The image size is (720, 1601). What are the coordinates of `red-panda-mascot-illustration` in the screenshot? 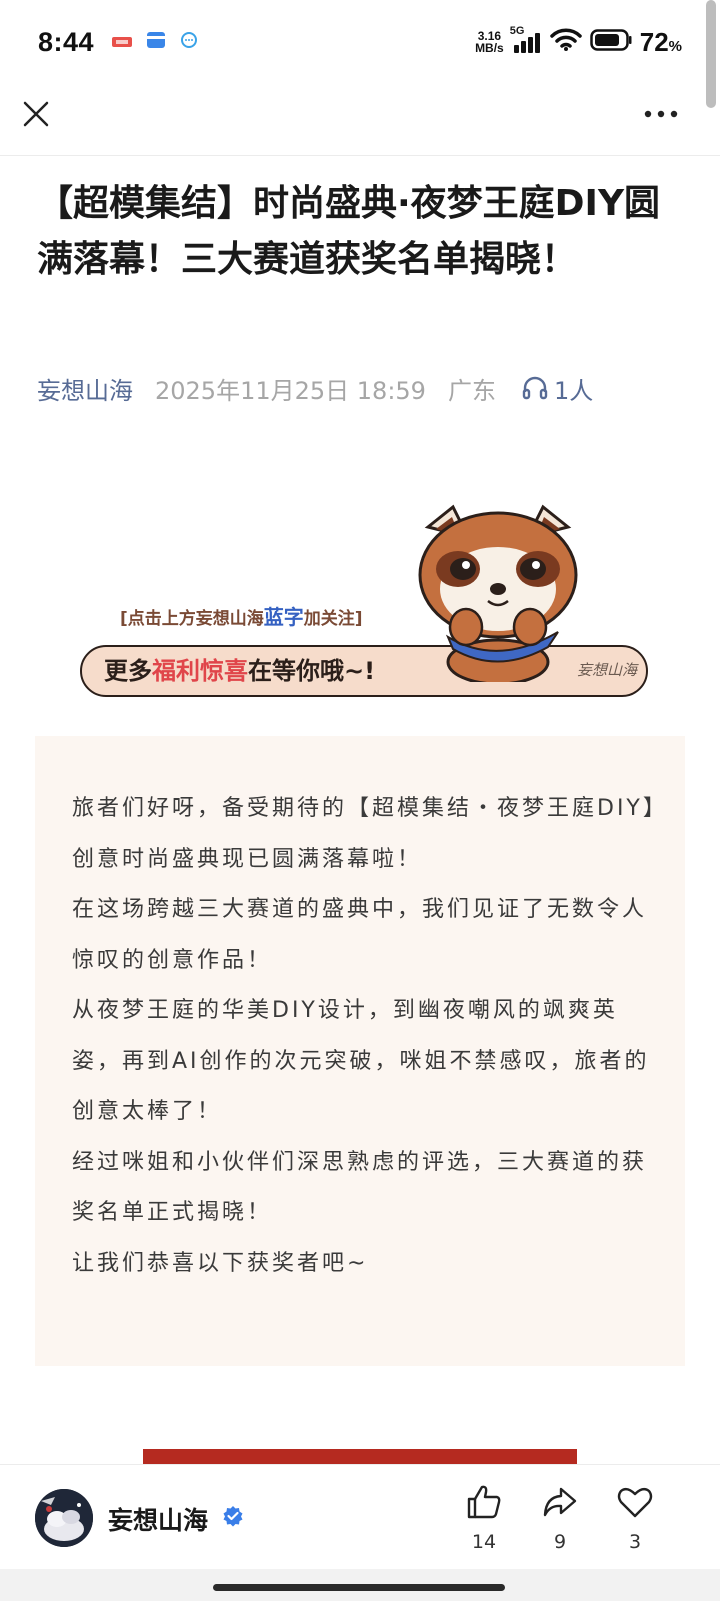 It's located at (498, 593).